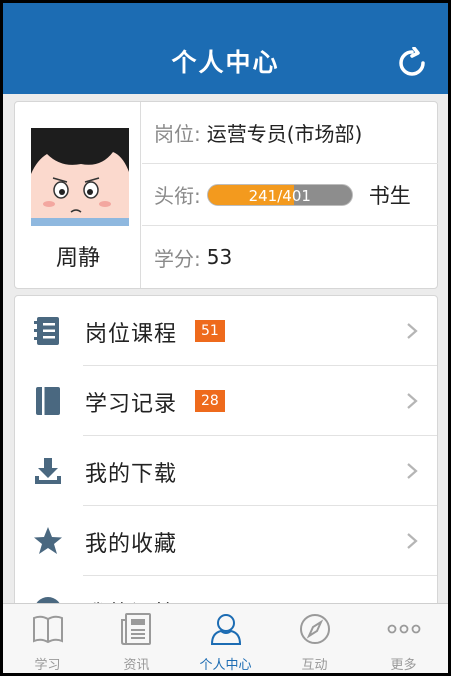  What do you see at coordinates (177, 258) in the screenshot?
I see `credits-label: 学分:` at bounding box center [177, 258].